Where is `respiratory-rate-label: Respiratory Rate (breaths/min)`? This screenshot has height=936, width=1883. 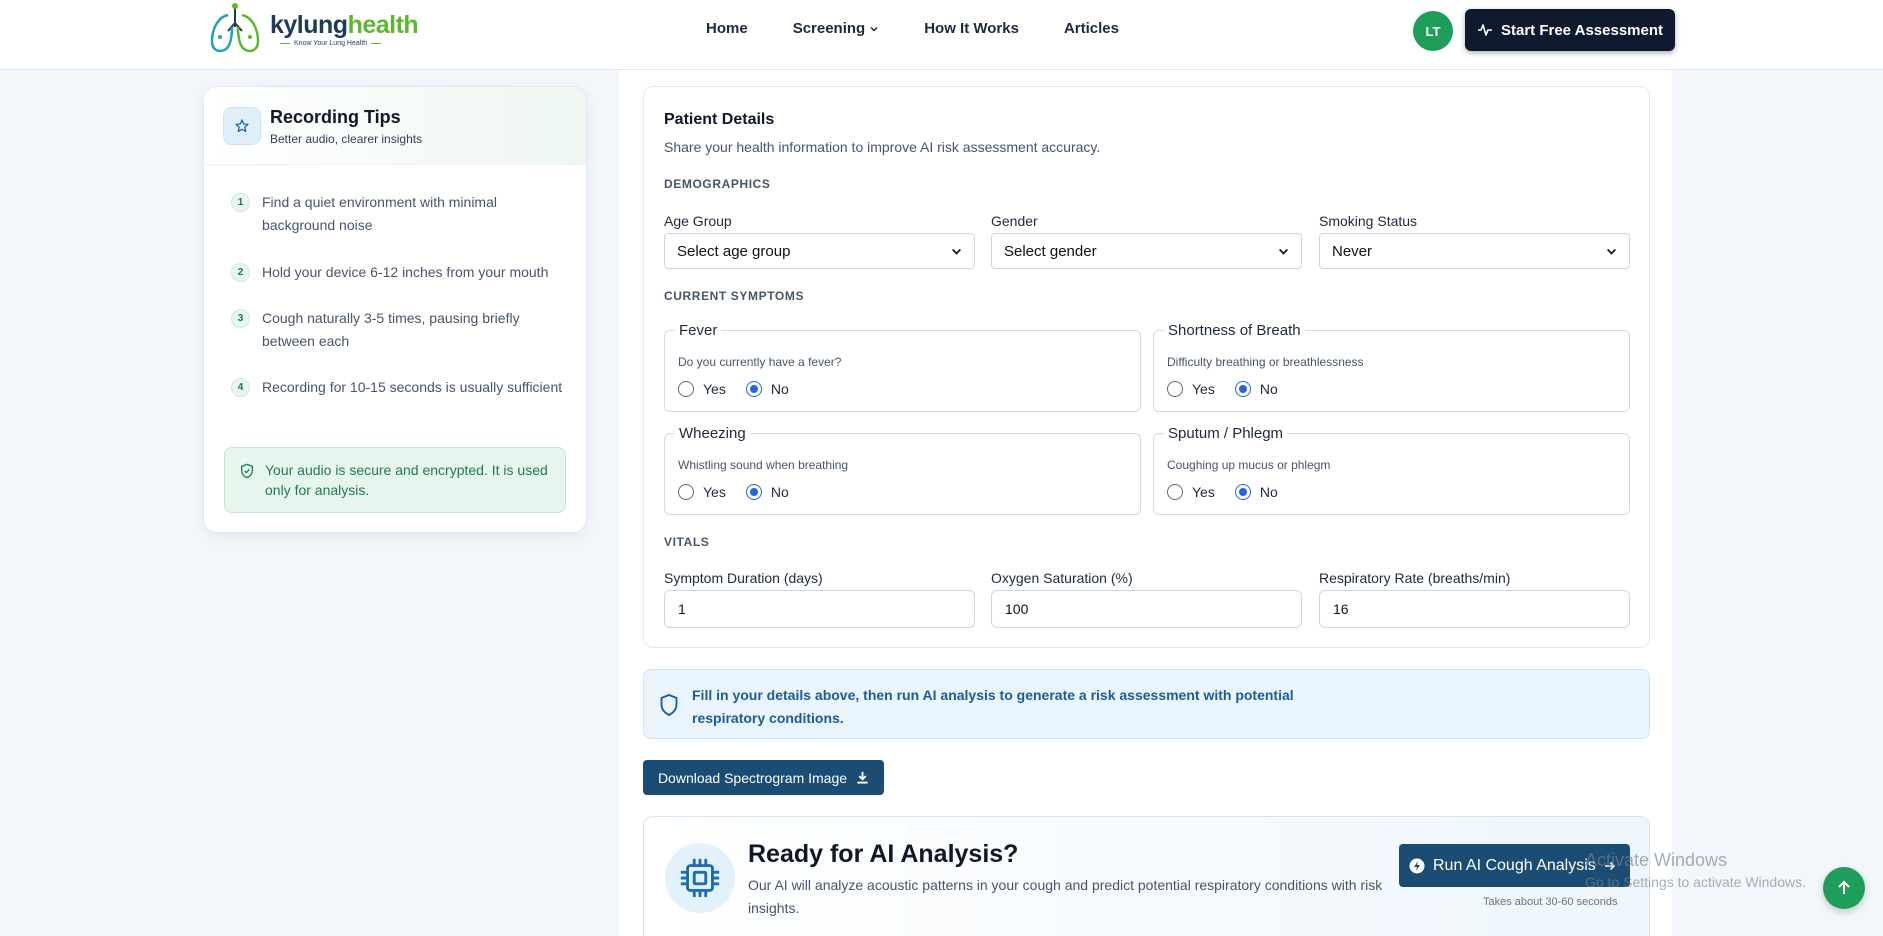
respiratory-rate-label: Respiratory Rate (breaths/min) is located at coordinates (1415, 578).